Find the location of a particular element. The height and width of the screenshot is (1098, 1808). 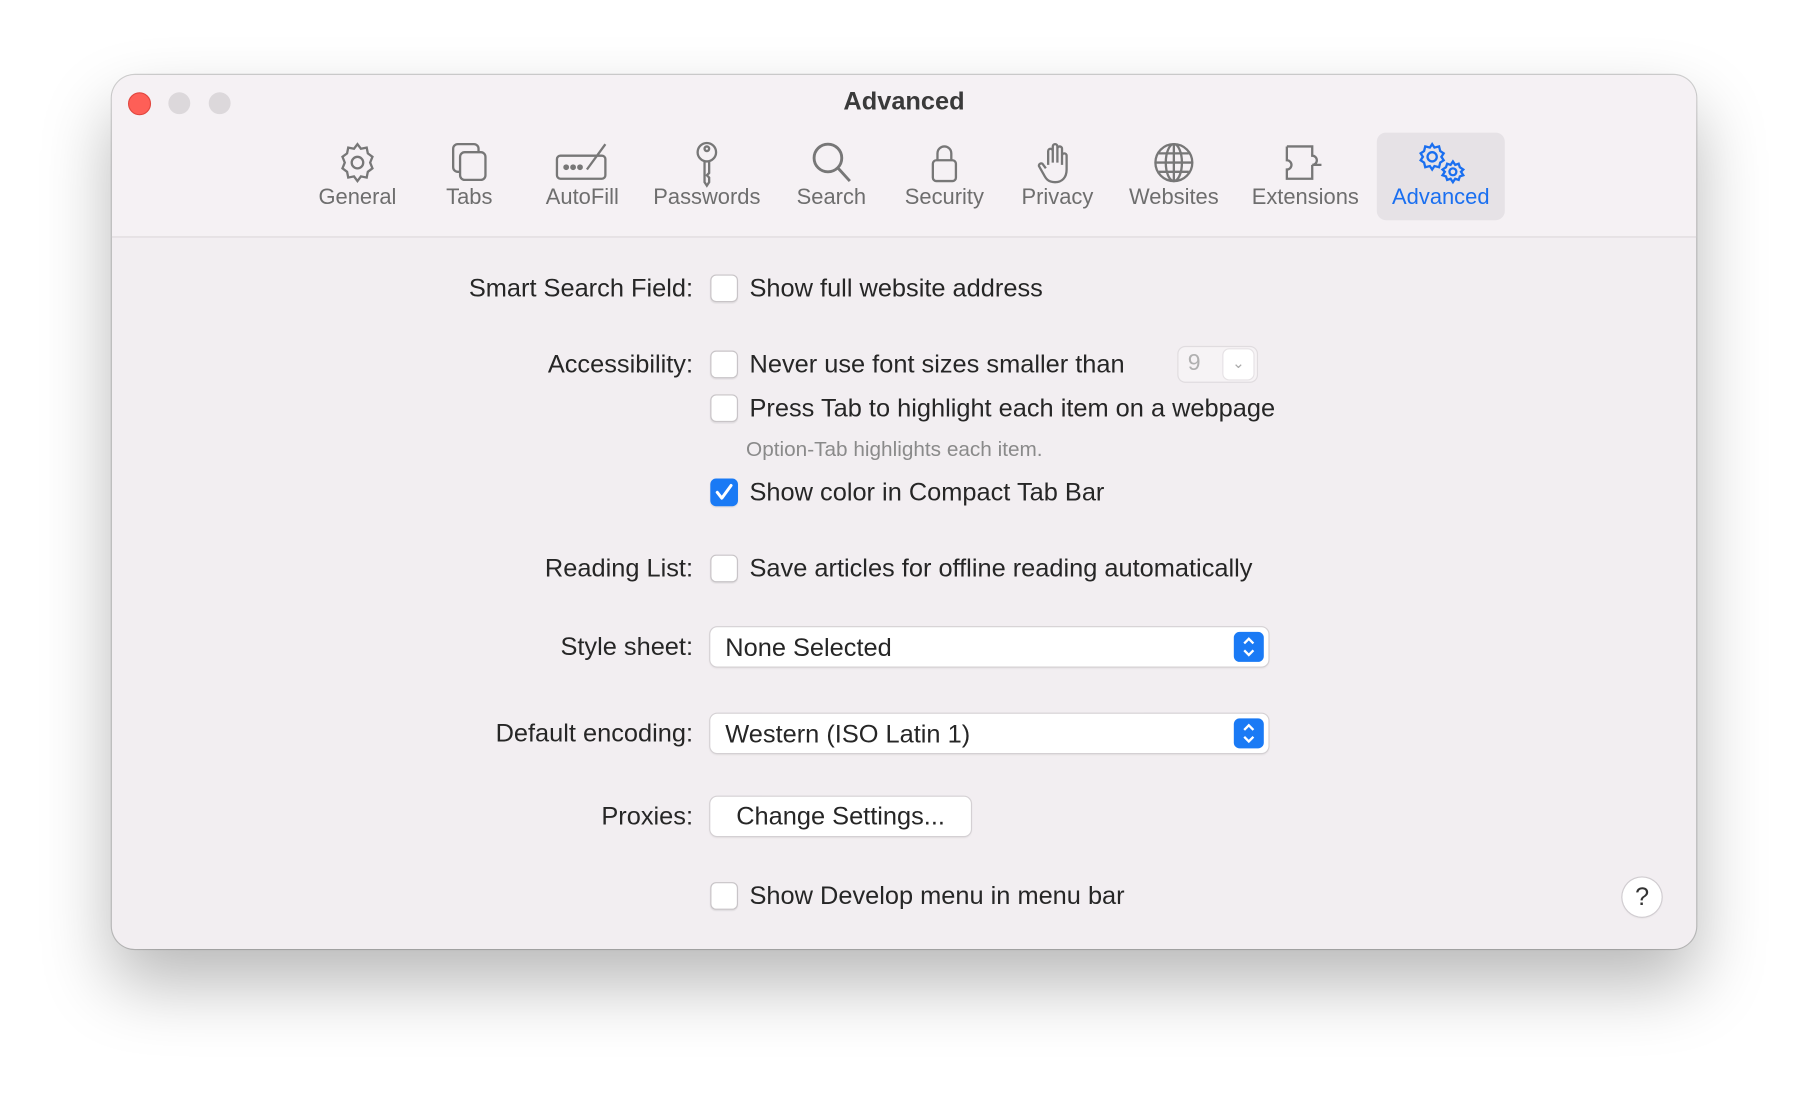

tab-privacy: Privacy is located at coordinates (1057, 177).